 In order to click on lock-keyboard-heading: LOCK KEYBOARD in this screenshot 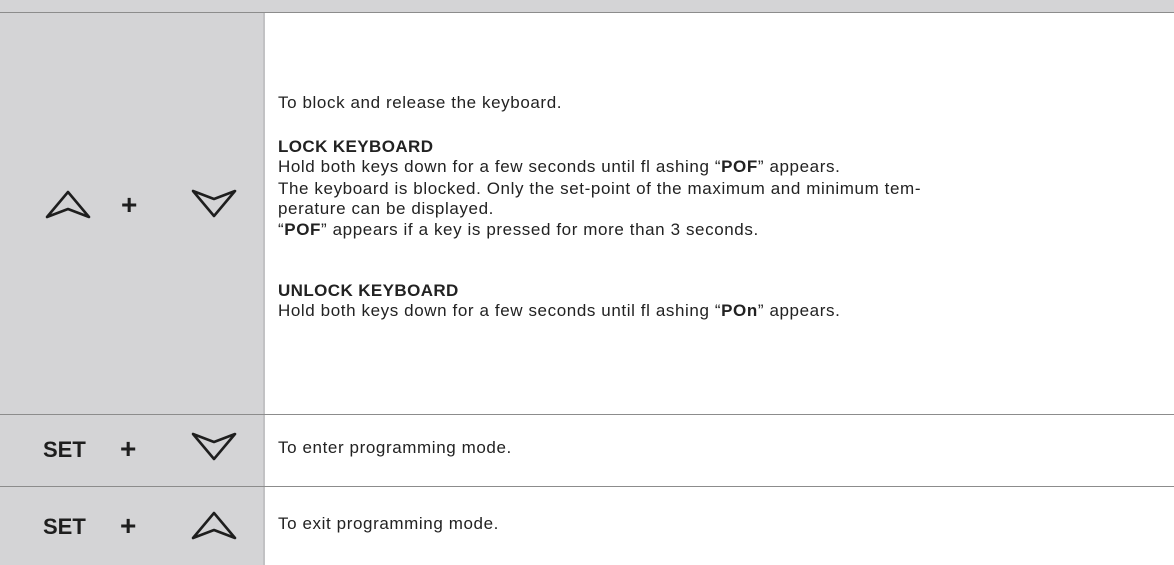, I will do `click(356, 146)`.